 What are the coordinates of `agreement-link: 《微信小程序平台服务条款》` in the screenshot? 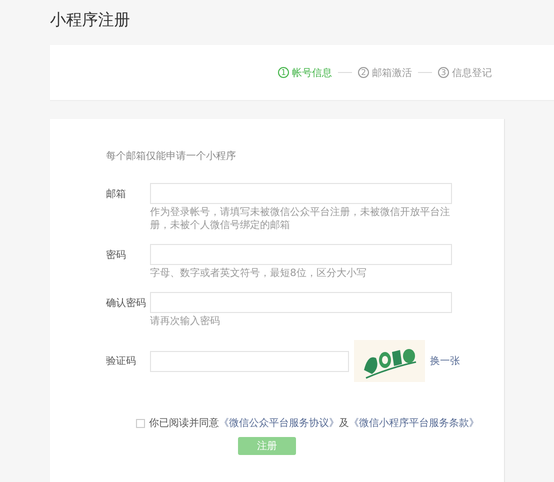 It's located at (414, 423).